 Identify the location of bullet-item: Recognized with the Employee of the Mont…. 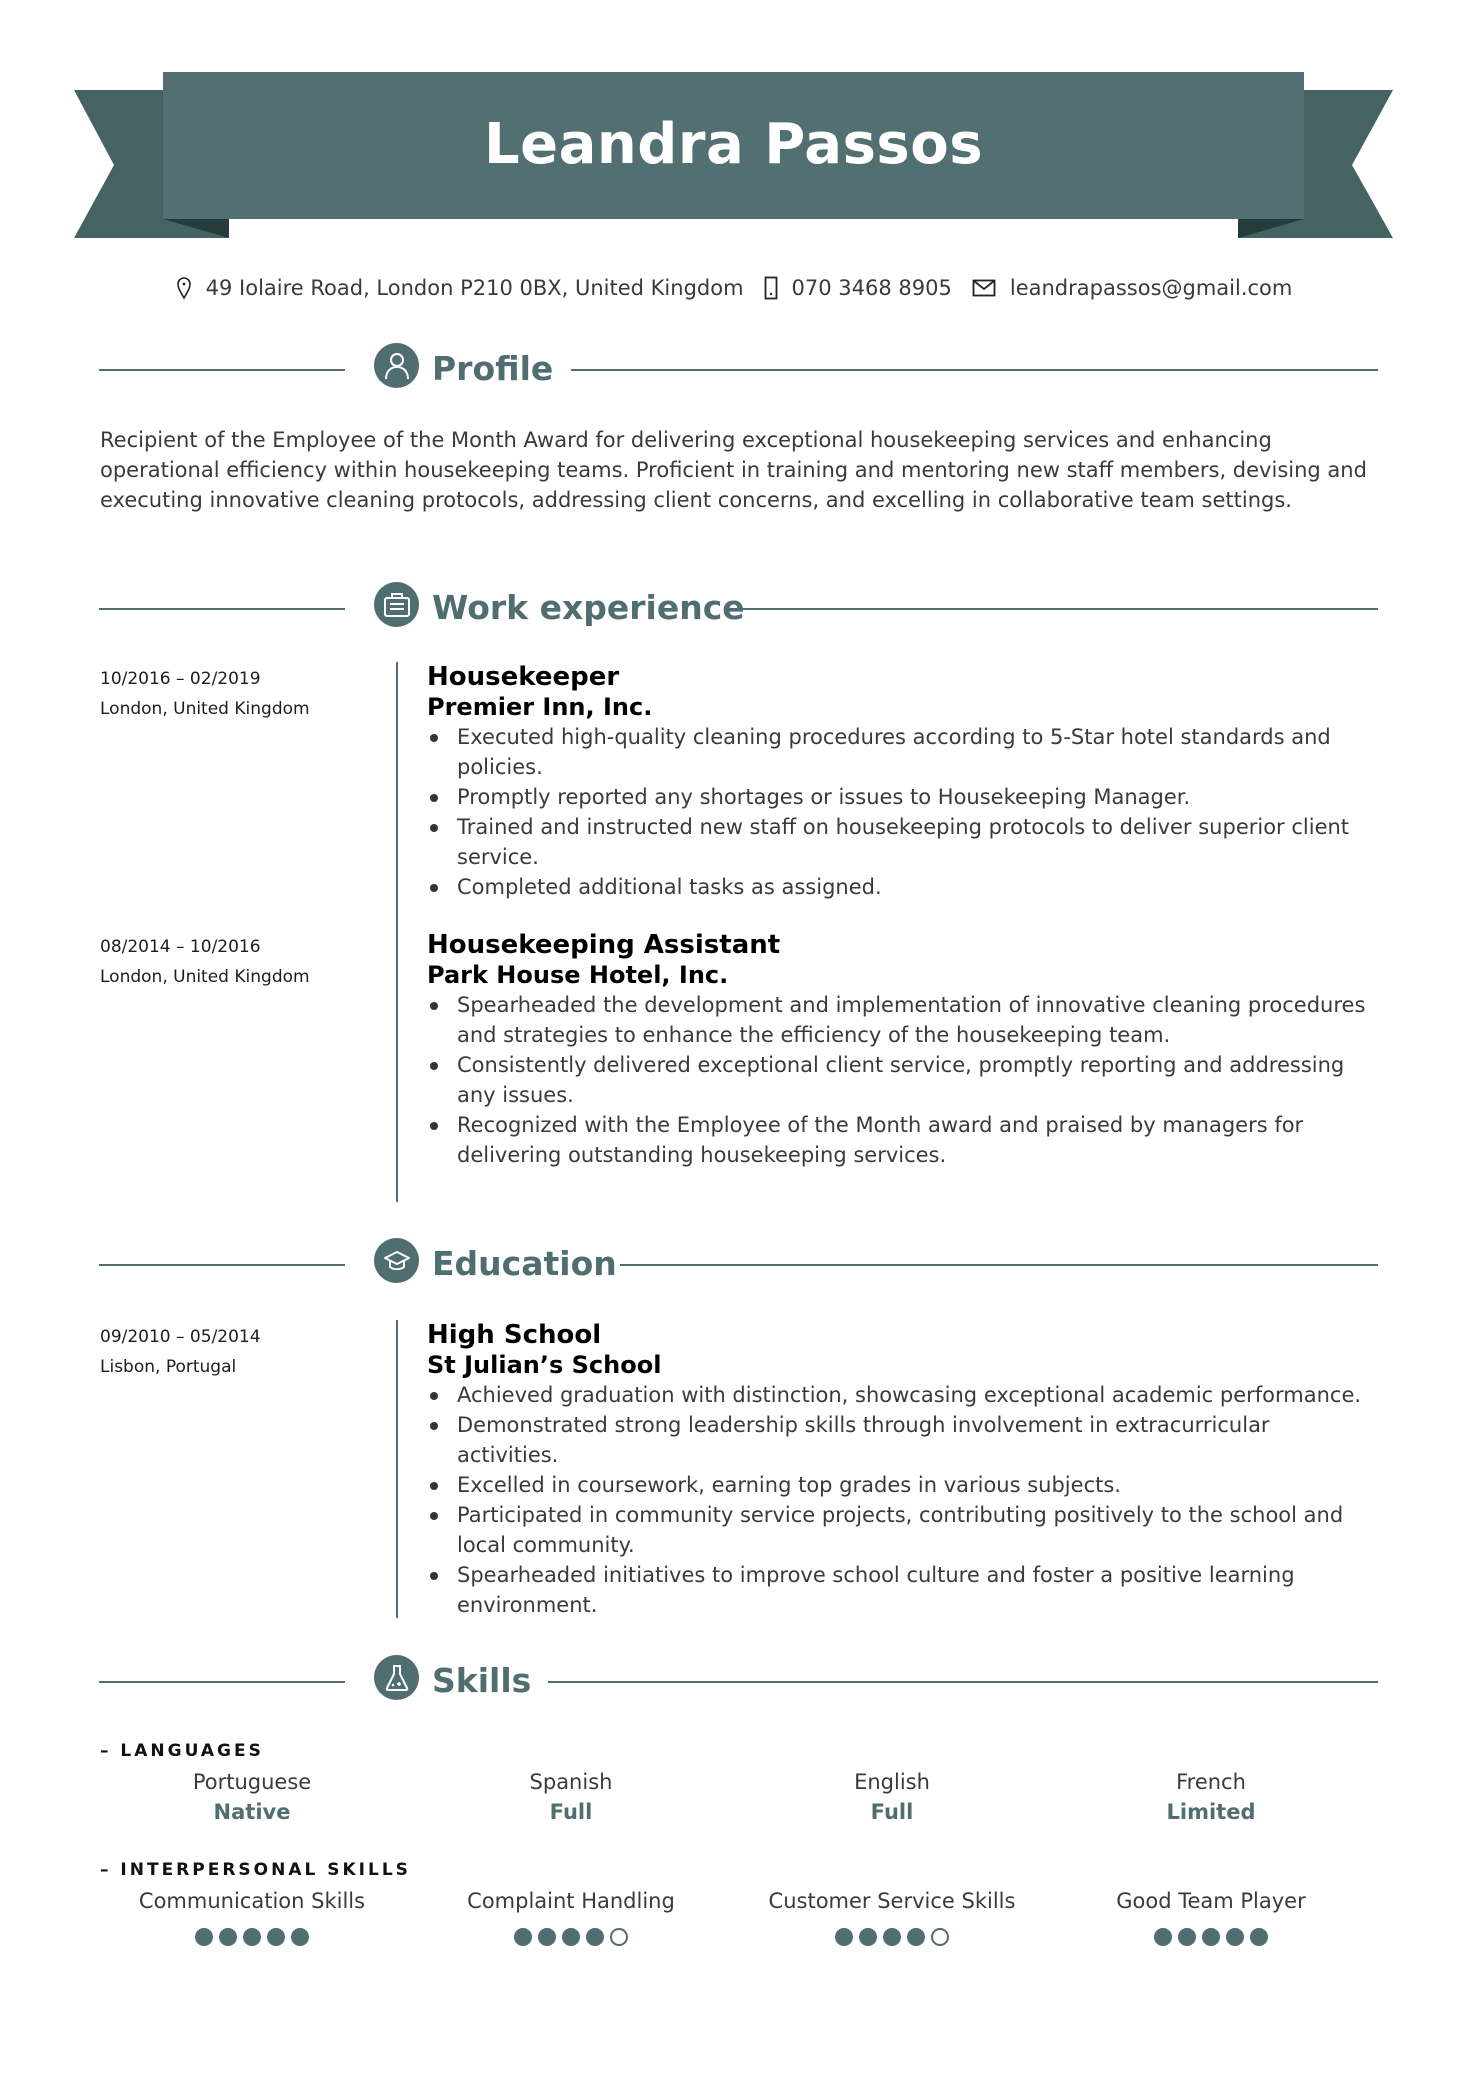
(902, 1140).